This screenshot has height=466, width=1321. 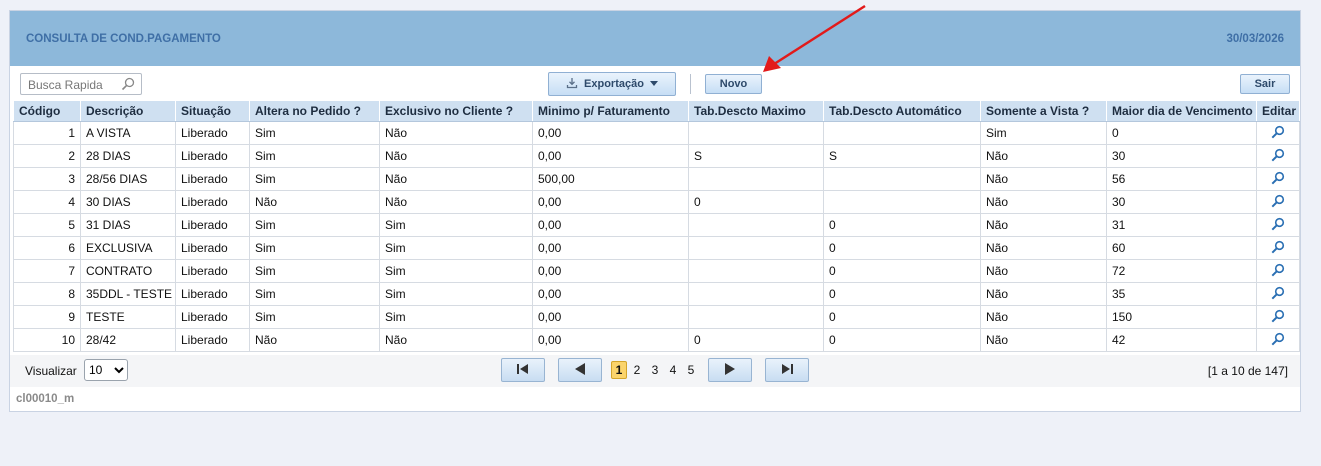 I want to click on search-input: Busca Rapida, so click(x=81, y=84).